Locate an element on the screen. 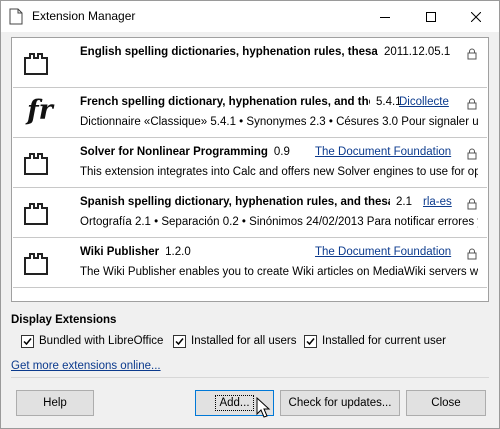  current-user-checkbox: Installed for current user is located at coordinates (375, 341).